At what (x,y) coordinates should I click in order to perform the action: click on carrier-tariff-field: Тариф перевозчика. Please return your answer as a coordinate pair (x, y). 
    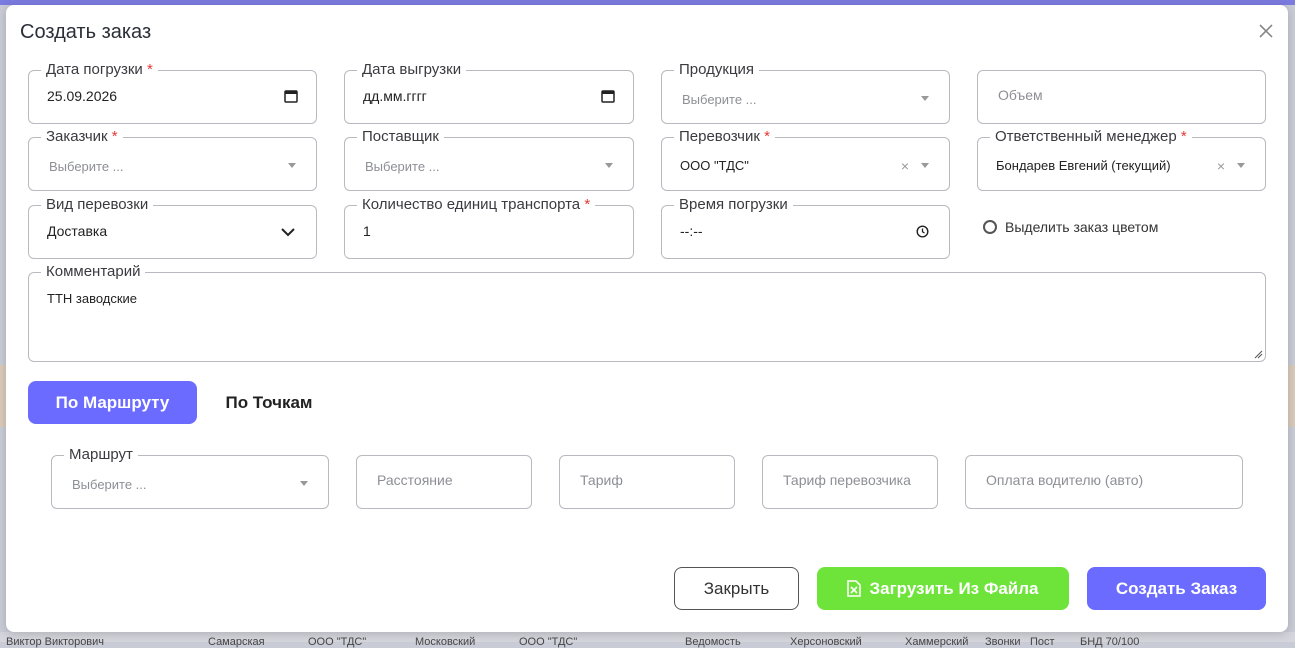
    Looking at the image, I should click on (850, 482).